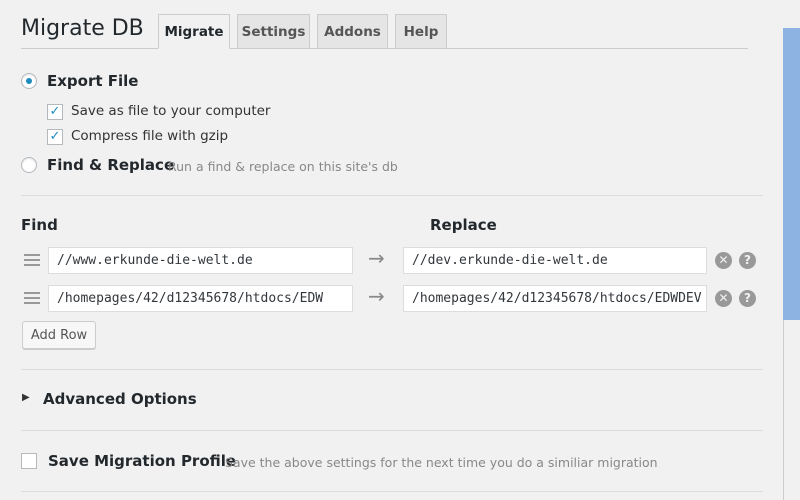  I want to click on page-title: Migrate DB, so click(82, 28).